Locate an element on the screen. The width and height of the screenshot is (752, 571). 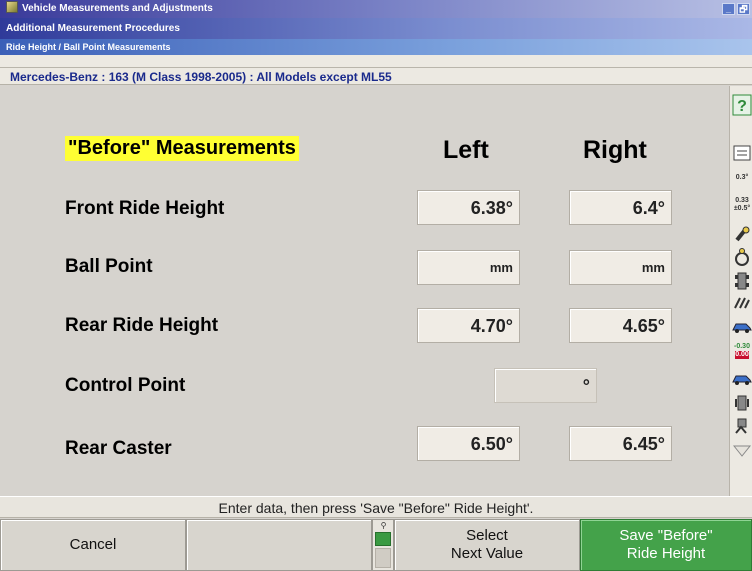
right-toolbar: ? 0.3° 0.33 ±0.5° -0.30 0.00 is located at coordinates (740, 291).